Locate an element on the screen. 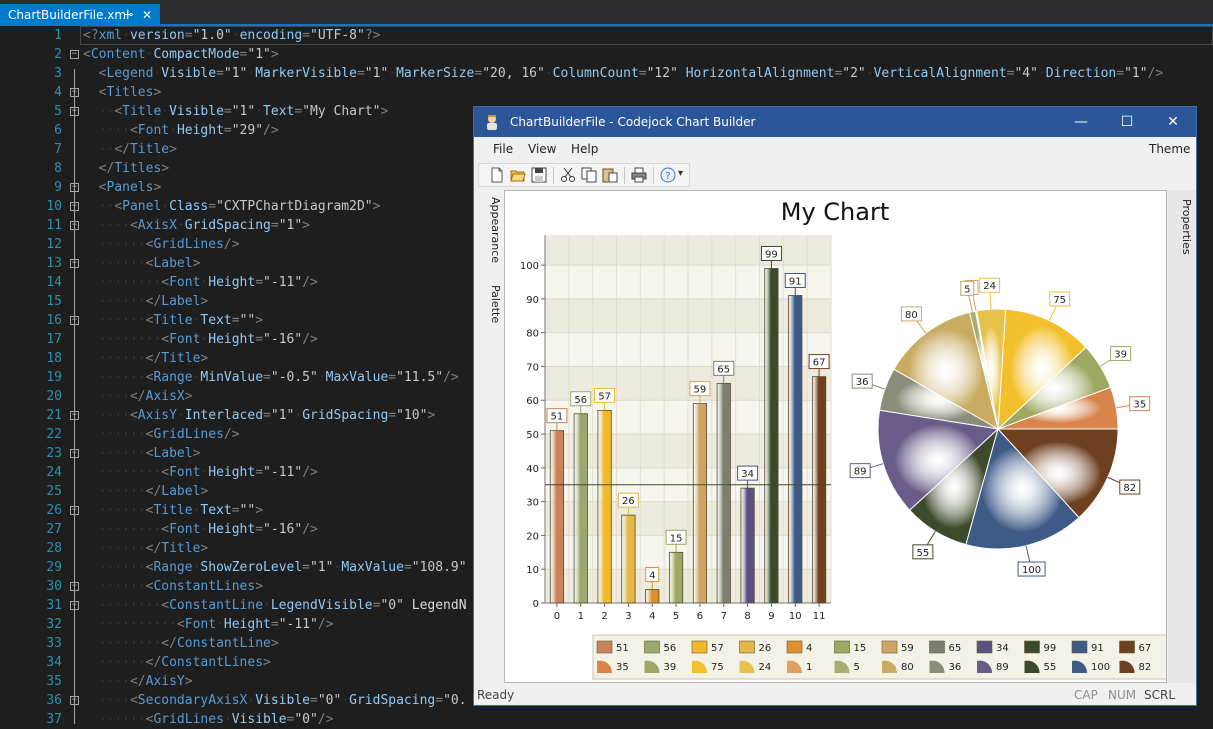 The height and width of the screenshot is (729, 1213). new-icon is located at coordinates (497, 175).